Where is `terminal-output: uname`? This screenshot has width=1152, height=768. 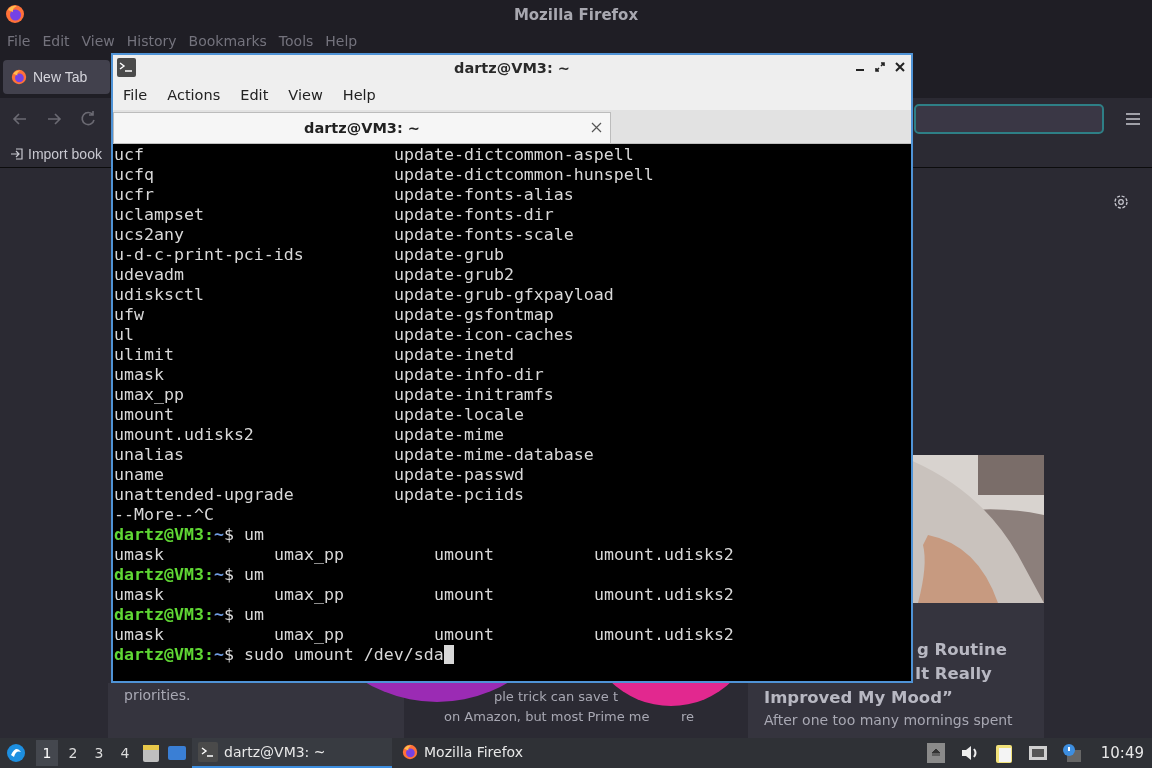
terminal-output: uname is located at coordinates (139, 474).